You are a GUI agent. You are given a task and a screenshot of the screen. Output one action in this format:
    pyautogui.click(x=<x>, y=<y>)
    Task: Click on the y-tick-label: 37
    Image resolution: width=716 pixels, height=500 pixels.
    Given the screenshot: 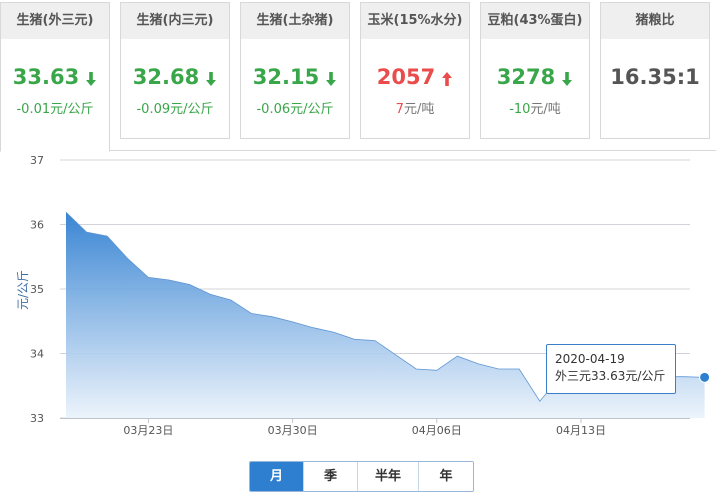 What is the action you would take?
    pyautogui.click(x=37, y=160)
    